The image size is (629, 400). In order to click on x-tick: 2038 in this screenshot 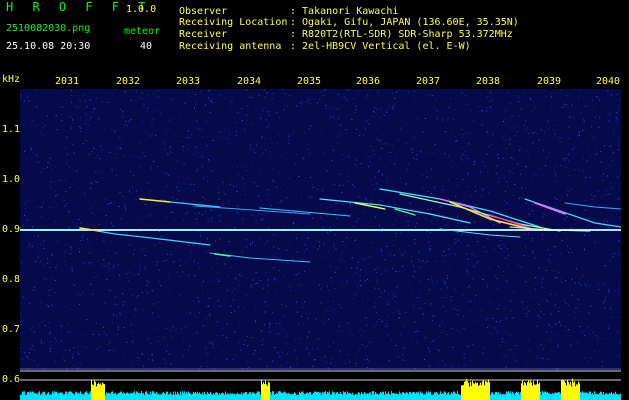, I will do `click(488, 81)`.